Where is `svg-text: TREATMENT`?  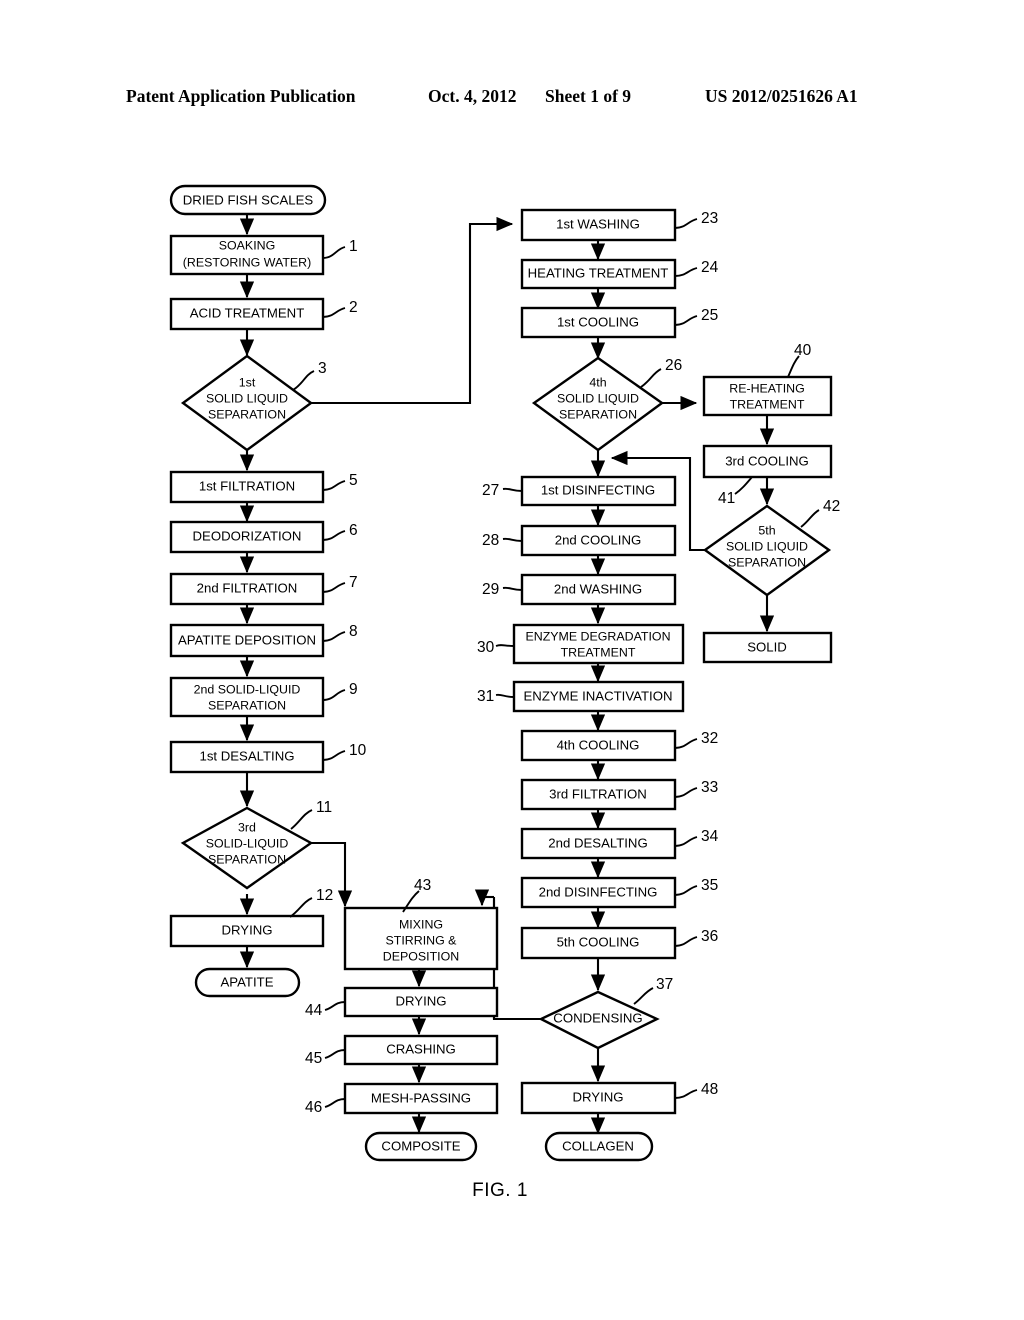 svg-text: TREATMENT is located at coordinates (598, 652).